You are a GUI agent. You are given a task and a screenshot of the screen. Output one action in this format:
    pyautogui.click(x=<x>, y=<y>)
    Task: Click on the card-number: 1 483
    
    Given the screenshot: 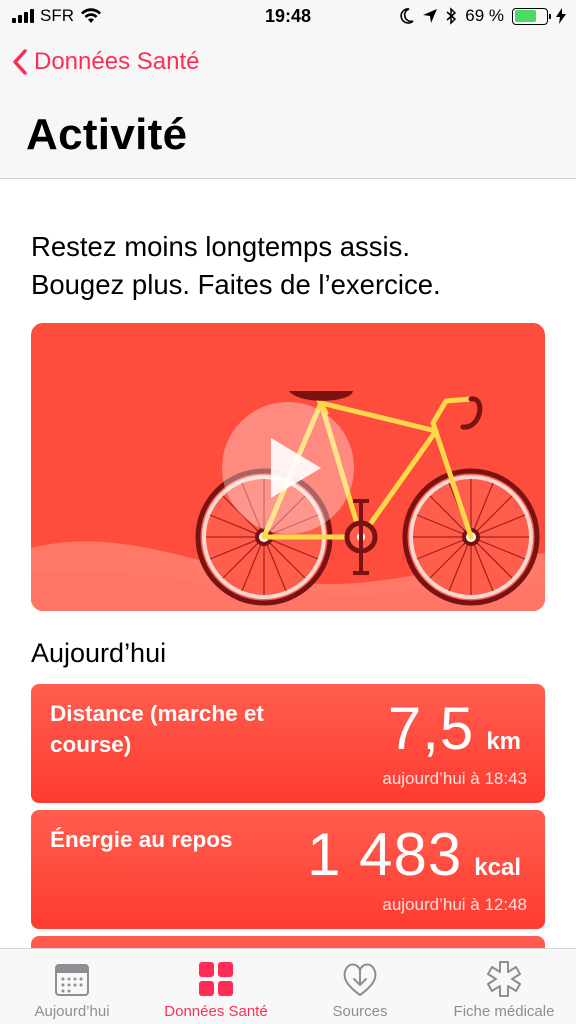 What is the action you would take?
    pyautogui.click(x=385, y=854)
    